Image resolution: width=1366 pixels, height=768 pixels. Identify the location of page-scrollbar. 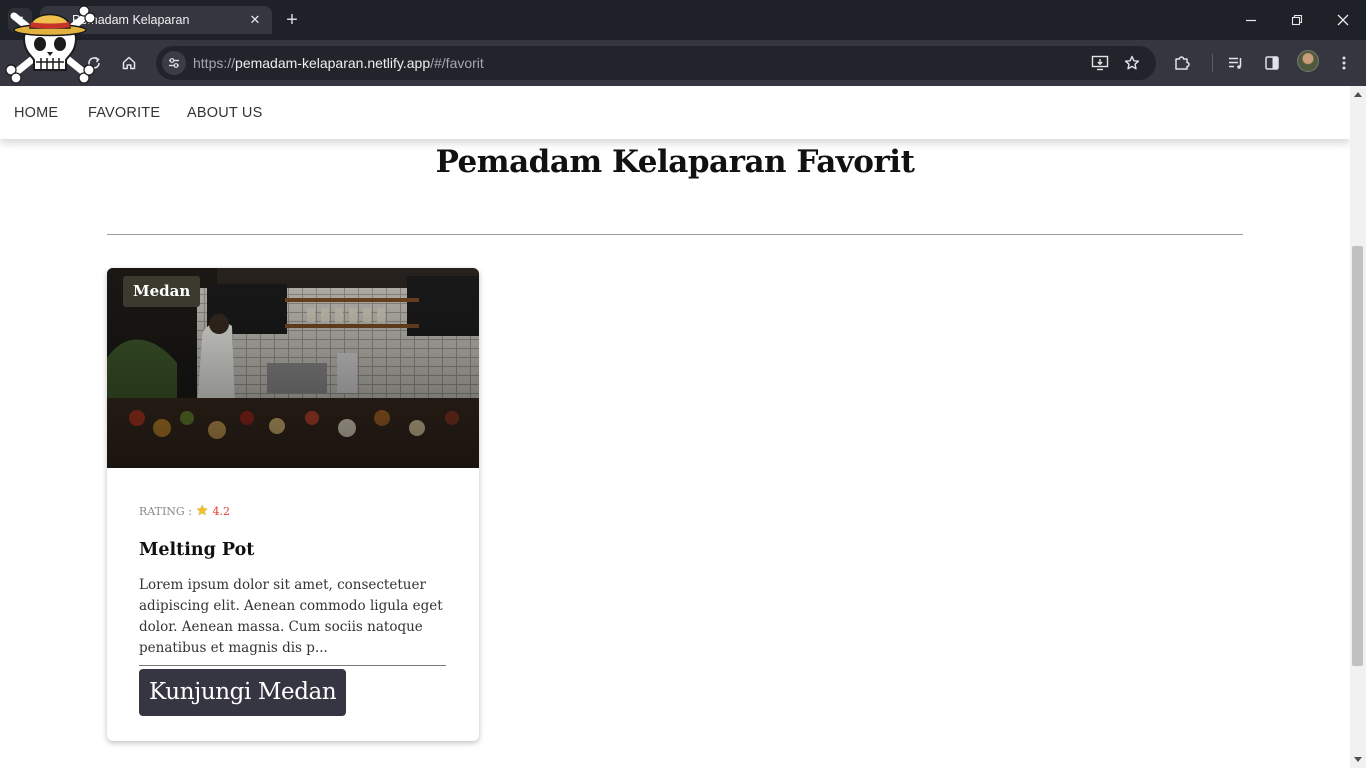
(1358, 427).